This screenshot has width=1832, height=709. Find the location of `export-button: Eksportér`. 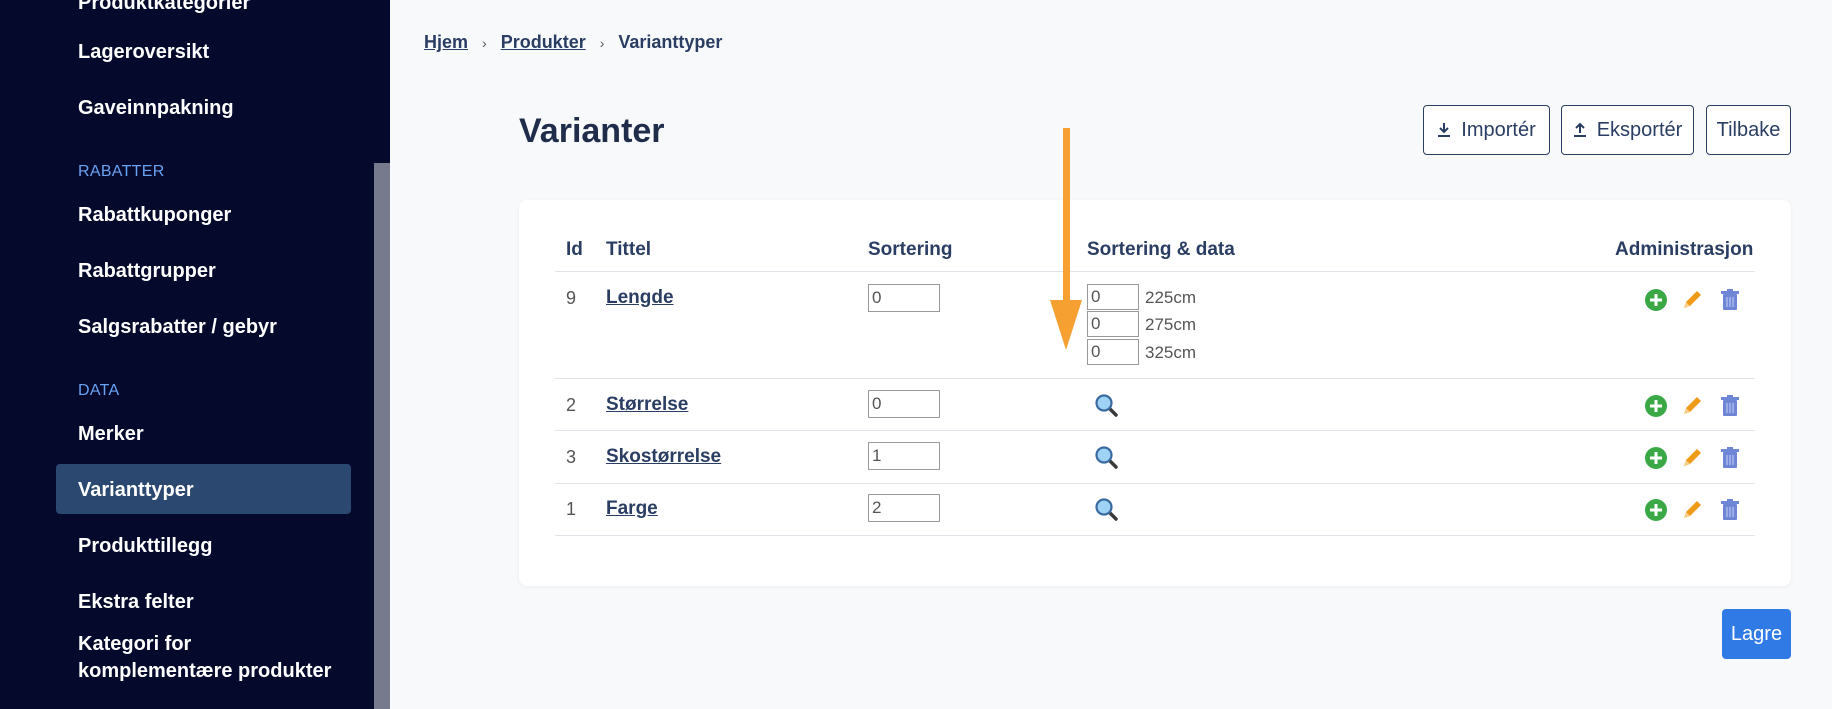

export-button: Eksportér is located at coordinates (1627, 130).